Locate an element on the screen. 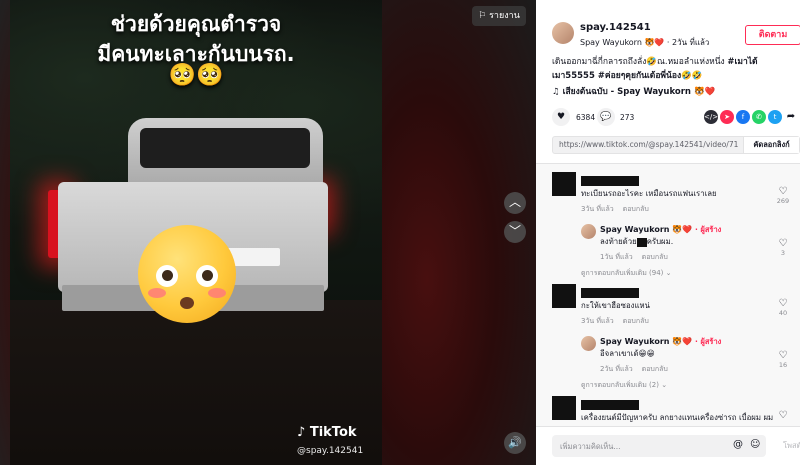  speaker-icon: 🔊 is located at coordinates (515, 442).